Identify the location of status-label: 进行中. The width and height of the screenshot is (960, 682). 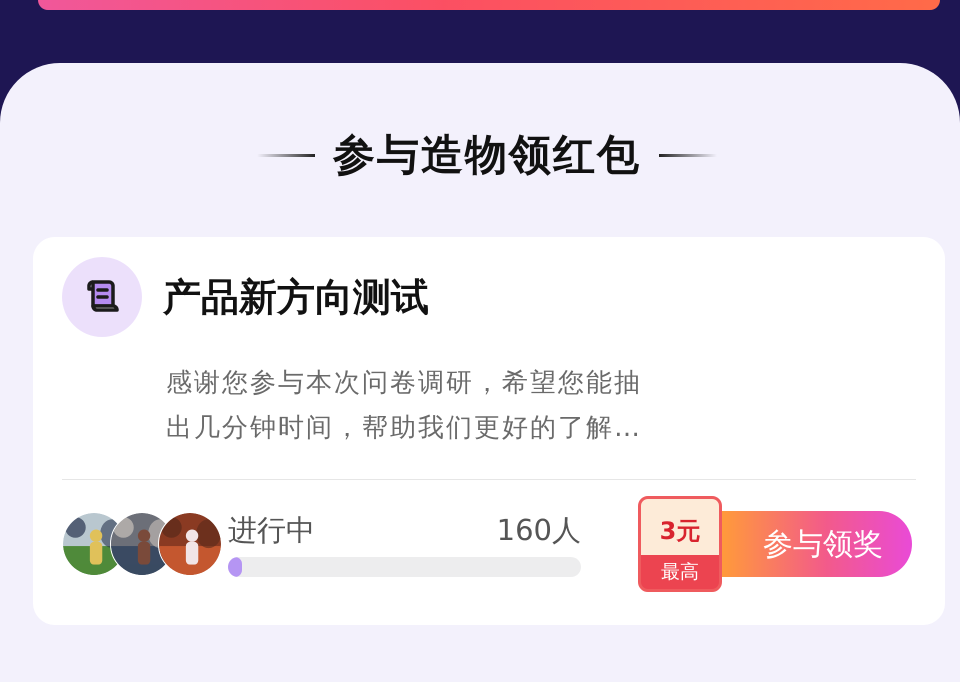
(271, 530).